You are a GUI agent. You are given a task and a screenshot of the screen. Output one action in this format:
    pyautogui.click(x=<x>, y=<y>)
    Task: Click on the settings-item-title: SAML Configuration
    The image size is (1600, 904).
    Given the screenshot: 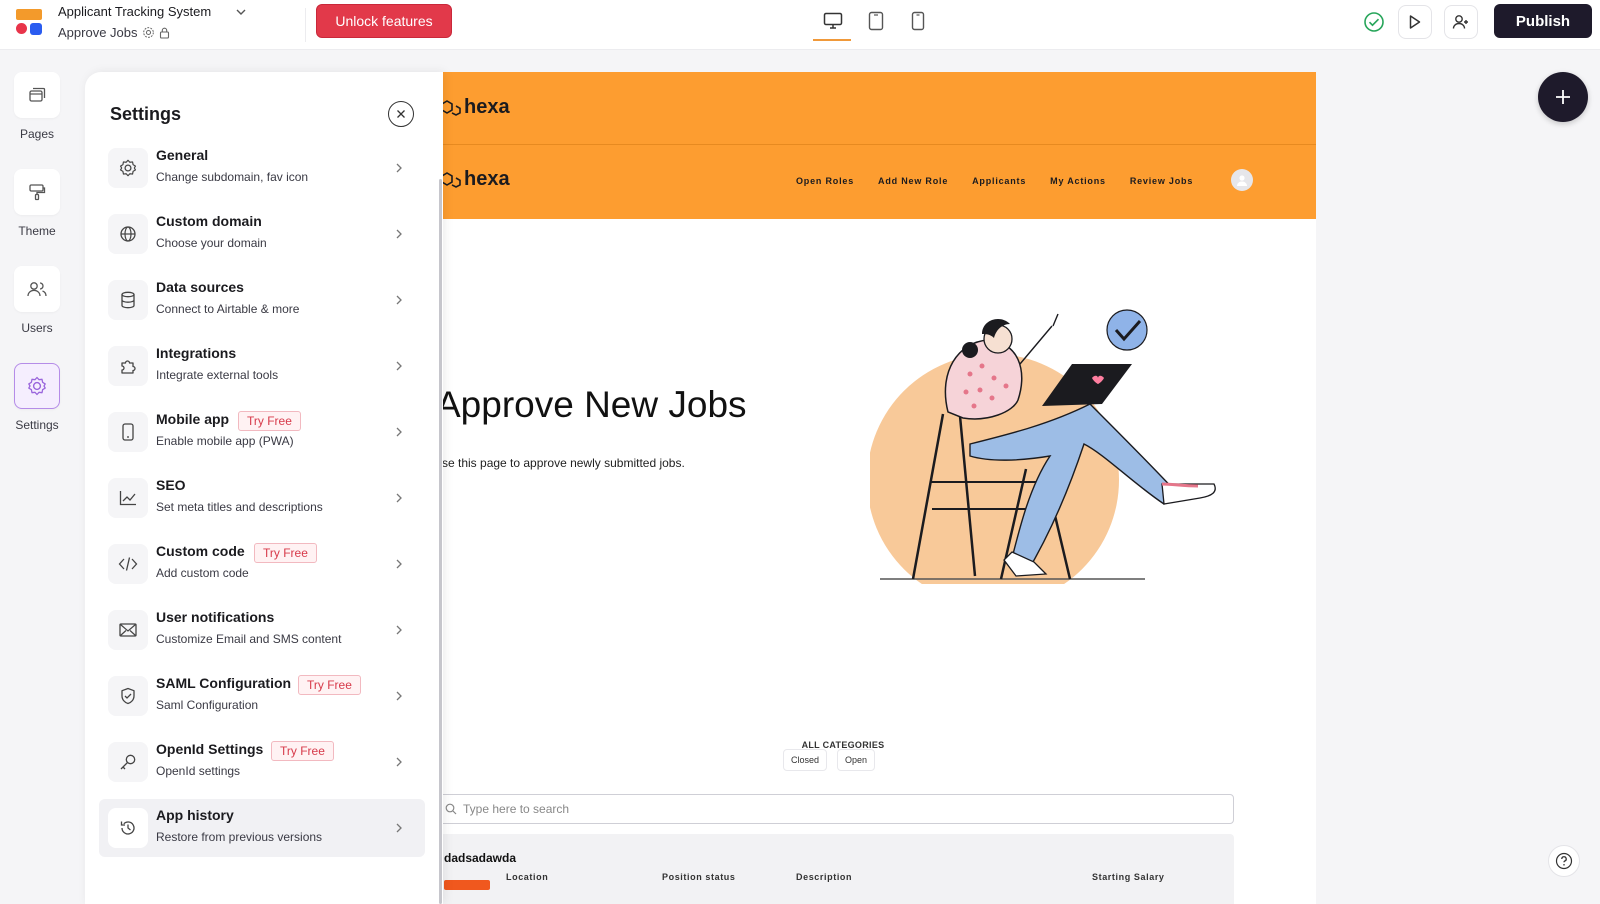 What is the action you would take?
    pyautogui.click(x=224, y=683)
    